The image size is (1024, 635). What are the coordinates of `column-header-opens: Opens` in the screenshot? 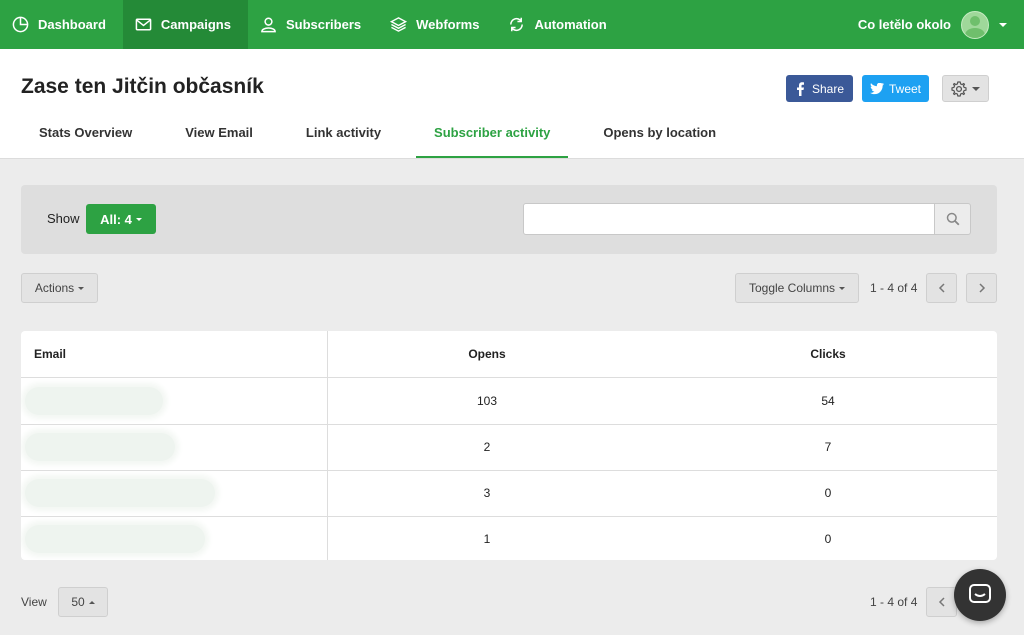 It's located at (487, 354).